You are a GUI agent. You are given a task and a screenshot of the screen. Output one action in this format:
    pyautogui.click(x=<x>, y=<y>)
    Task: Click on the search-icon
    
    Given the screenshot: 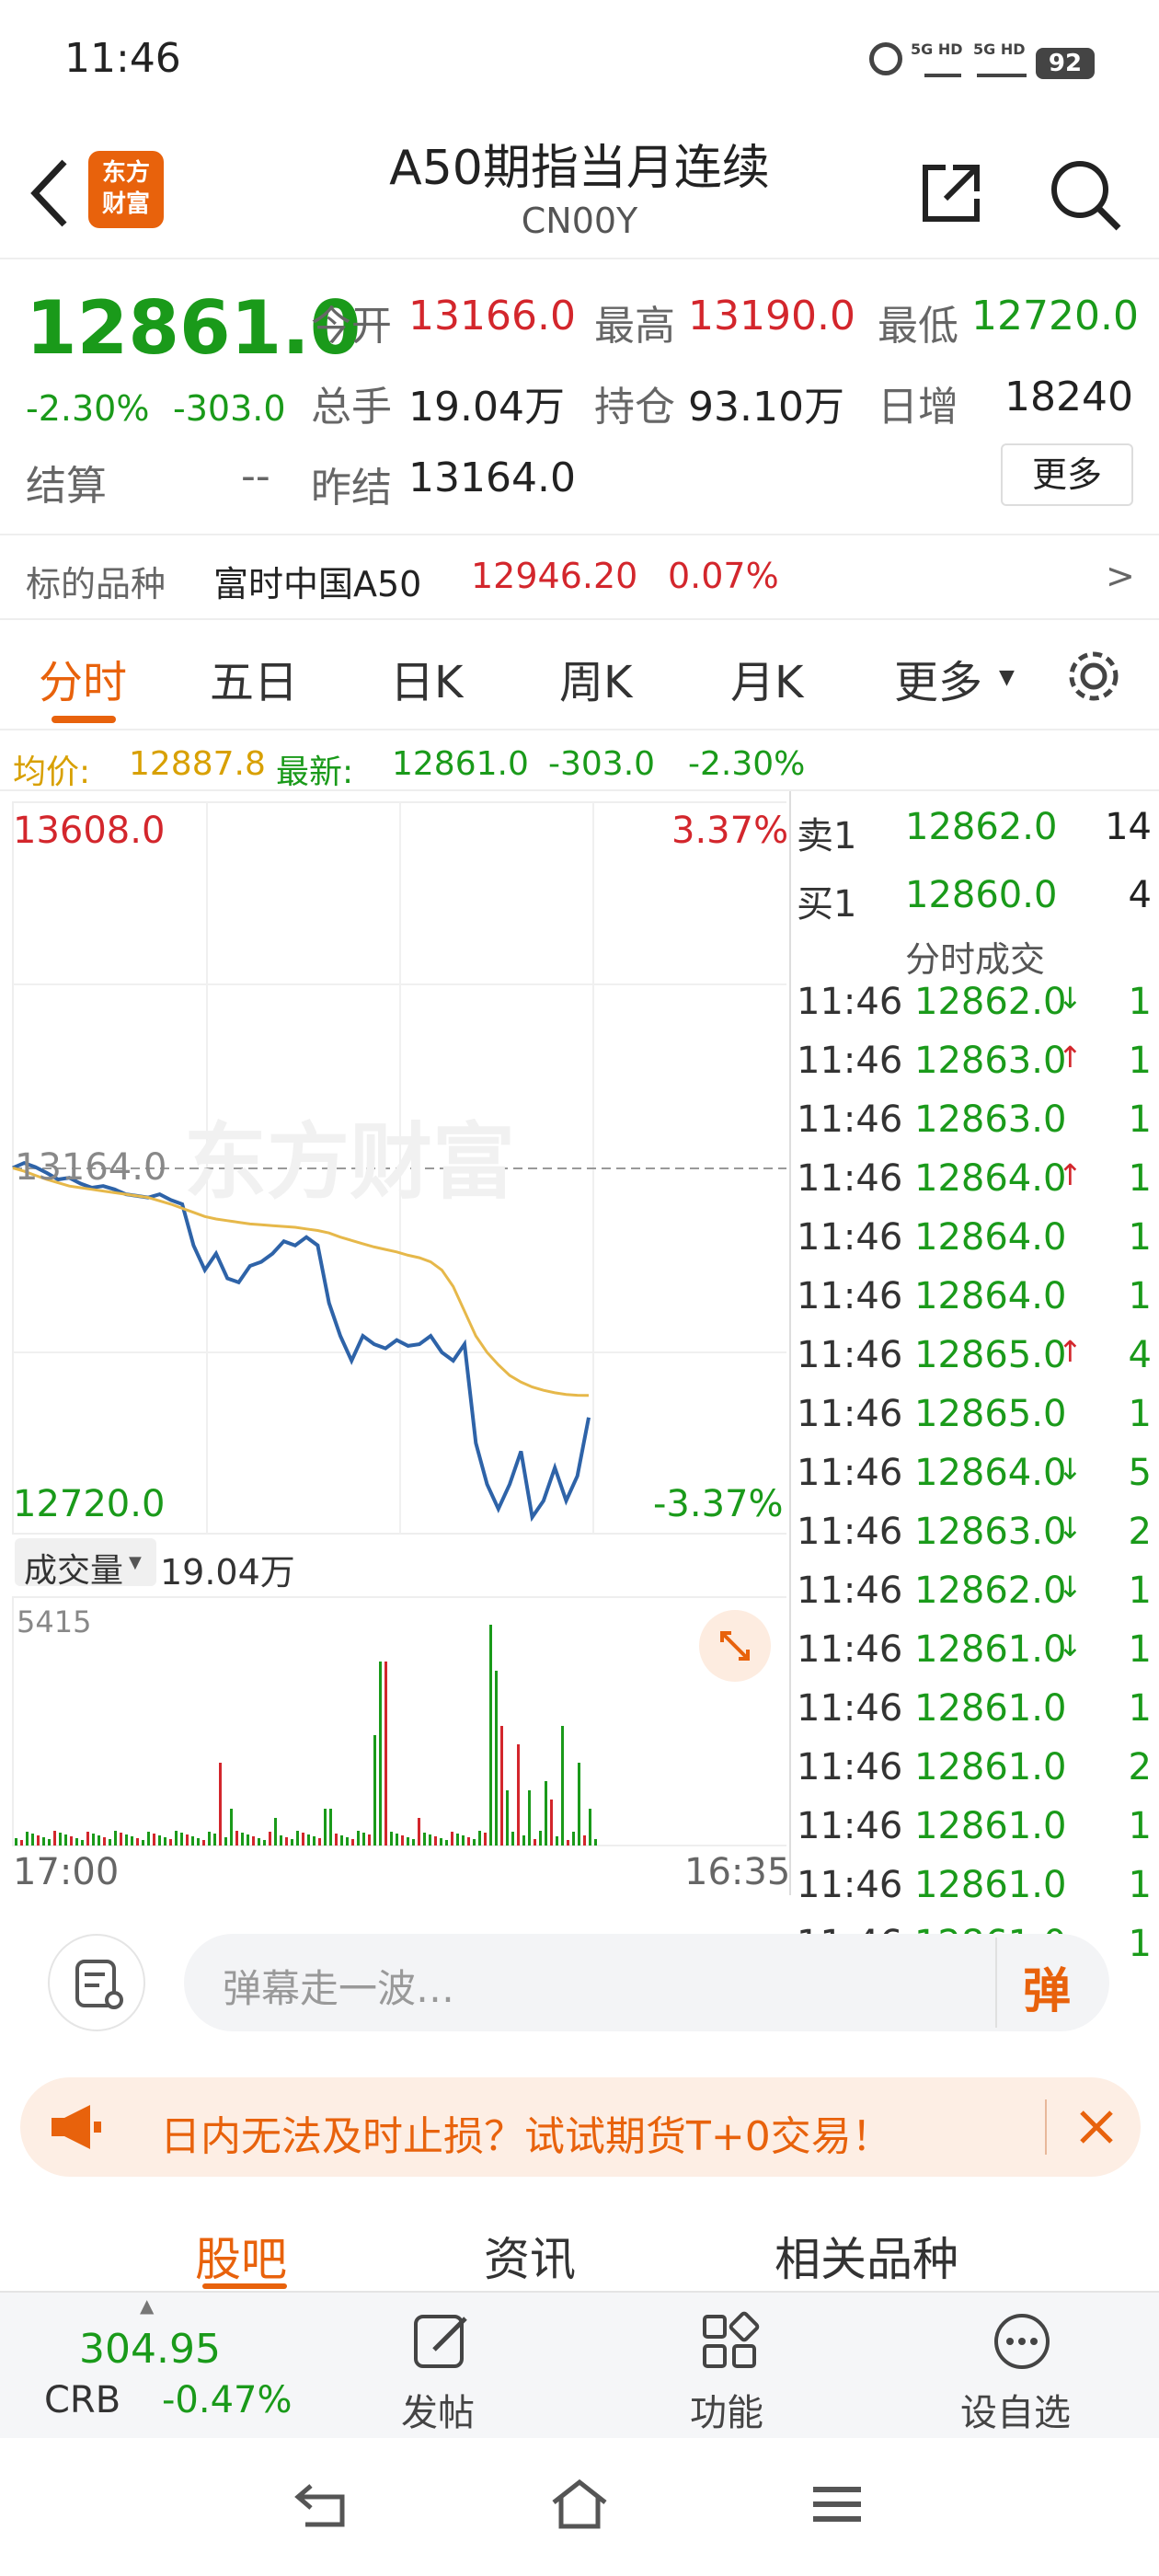 What is the action you would take?
    pyautogui.click(x=1085, y=195)
    